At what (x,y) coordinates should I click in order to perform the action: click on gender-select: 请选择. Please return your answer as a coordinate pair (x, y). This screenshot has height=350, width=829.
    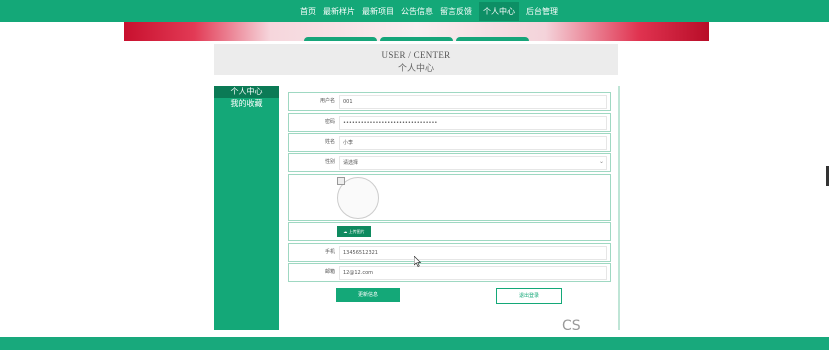
    Looking at the image, I should click on (473, 163).